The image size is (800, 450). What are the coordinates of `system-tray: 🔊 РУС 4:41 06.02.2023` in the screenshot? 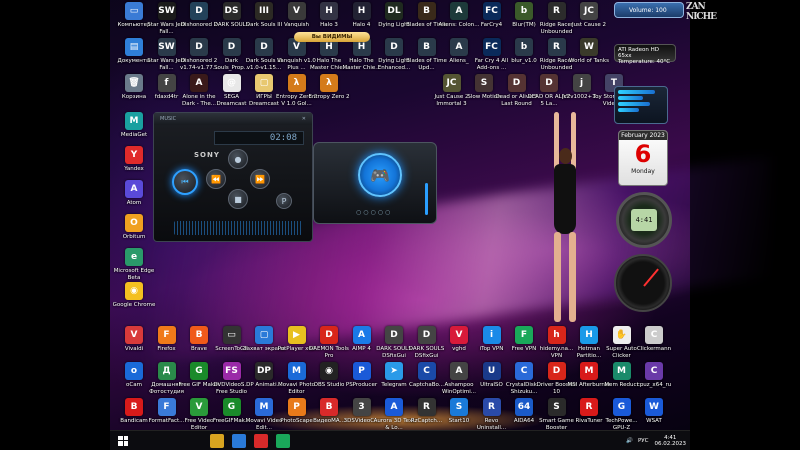 It's located at (656, 441).